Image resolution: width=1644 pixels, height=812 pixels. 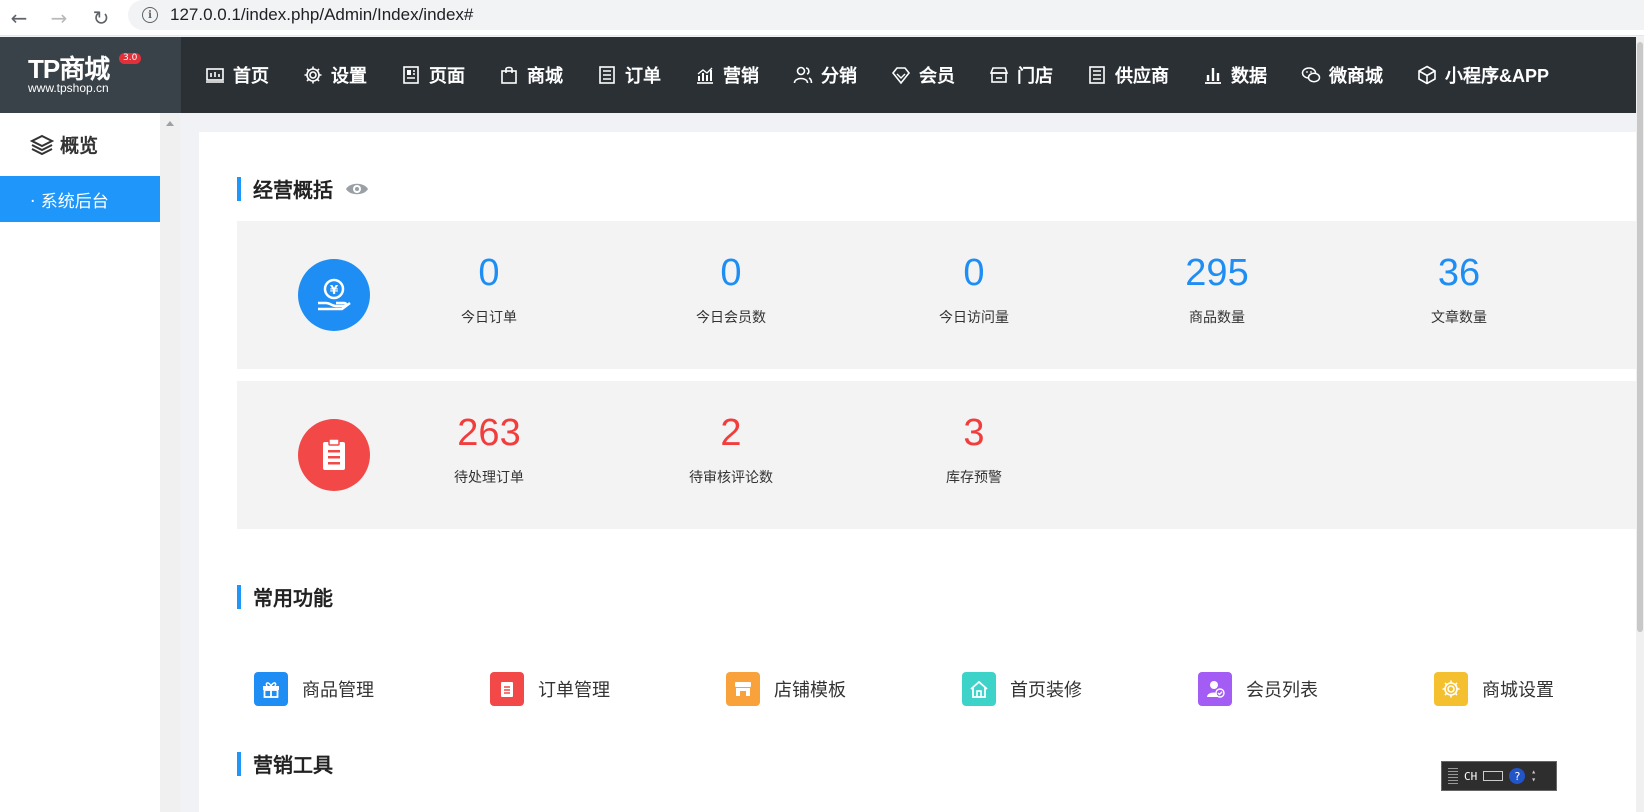 I want to click on users-icon, so click(x=803, y=75).